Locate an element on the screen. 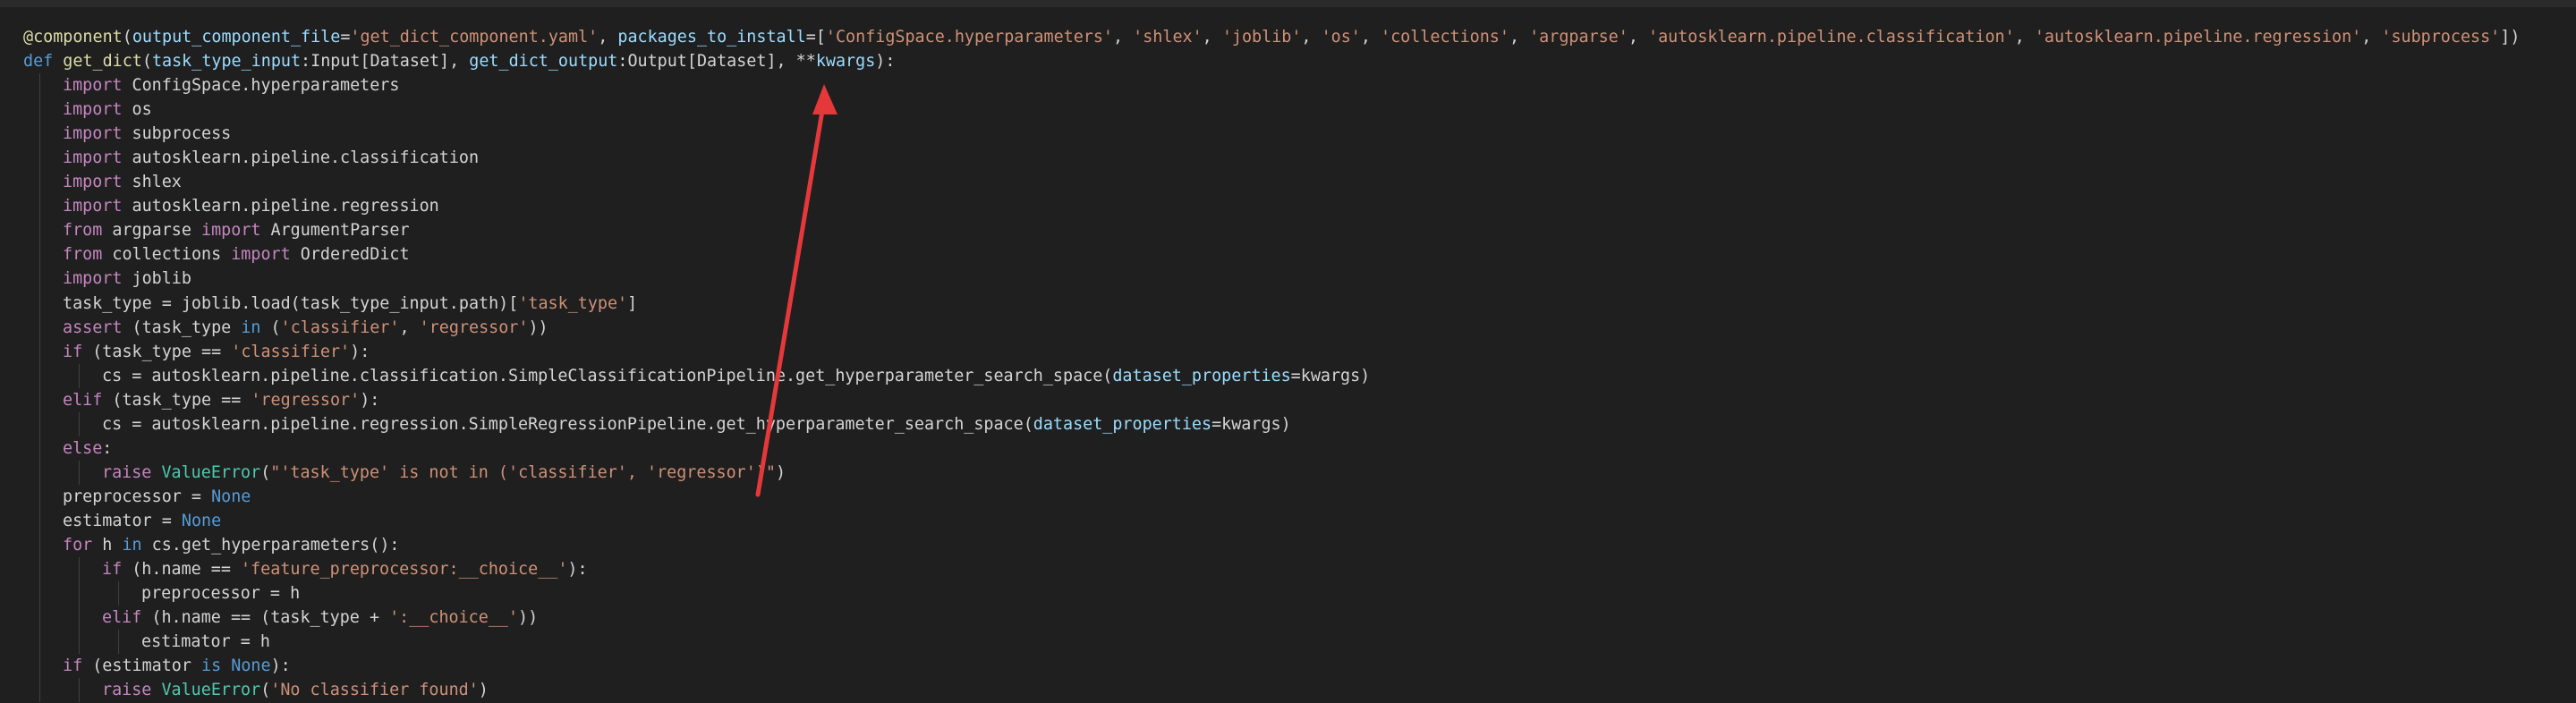  code-token: 'shlex' is located at coordinates (1168, 38).